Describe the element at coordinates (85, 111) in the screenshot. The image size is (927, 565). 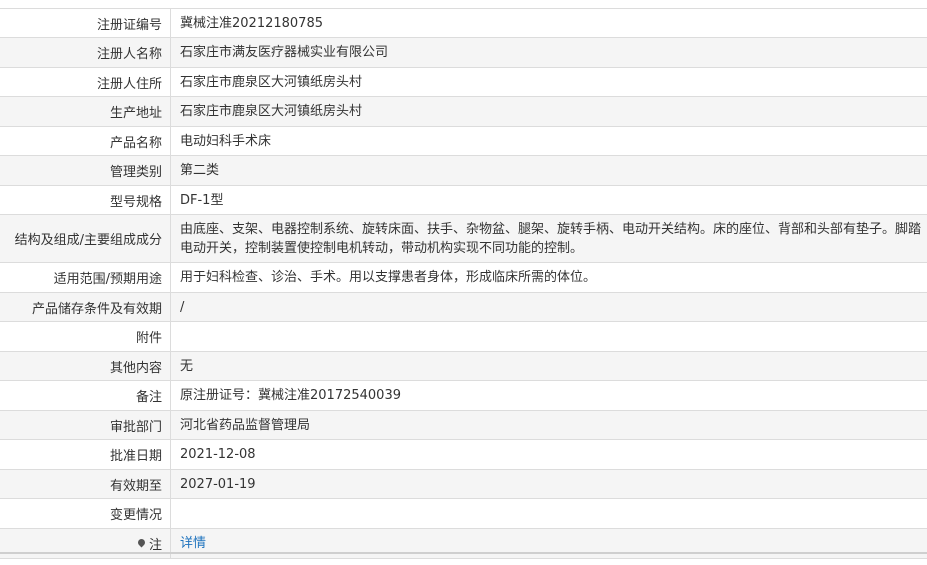
I see `row-label: 生产地址` at that location.